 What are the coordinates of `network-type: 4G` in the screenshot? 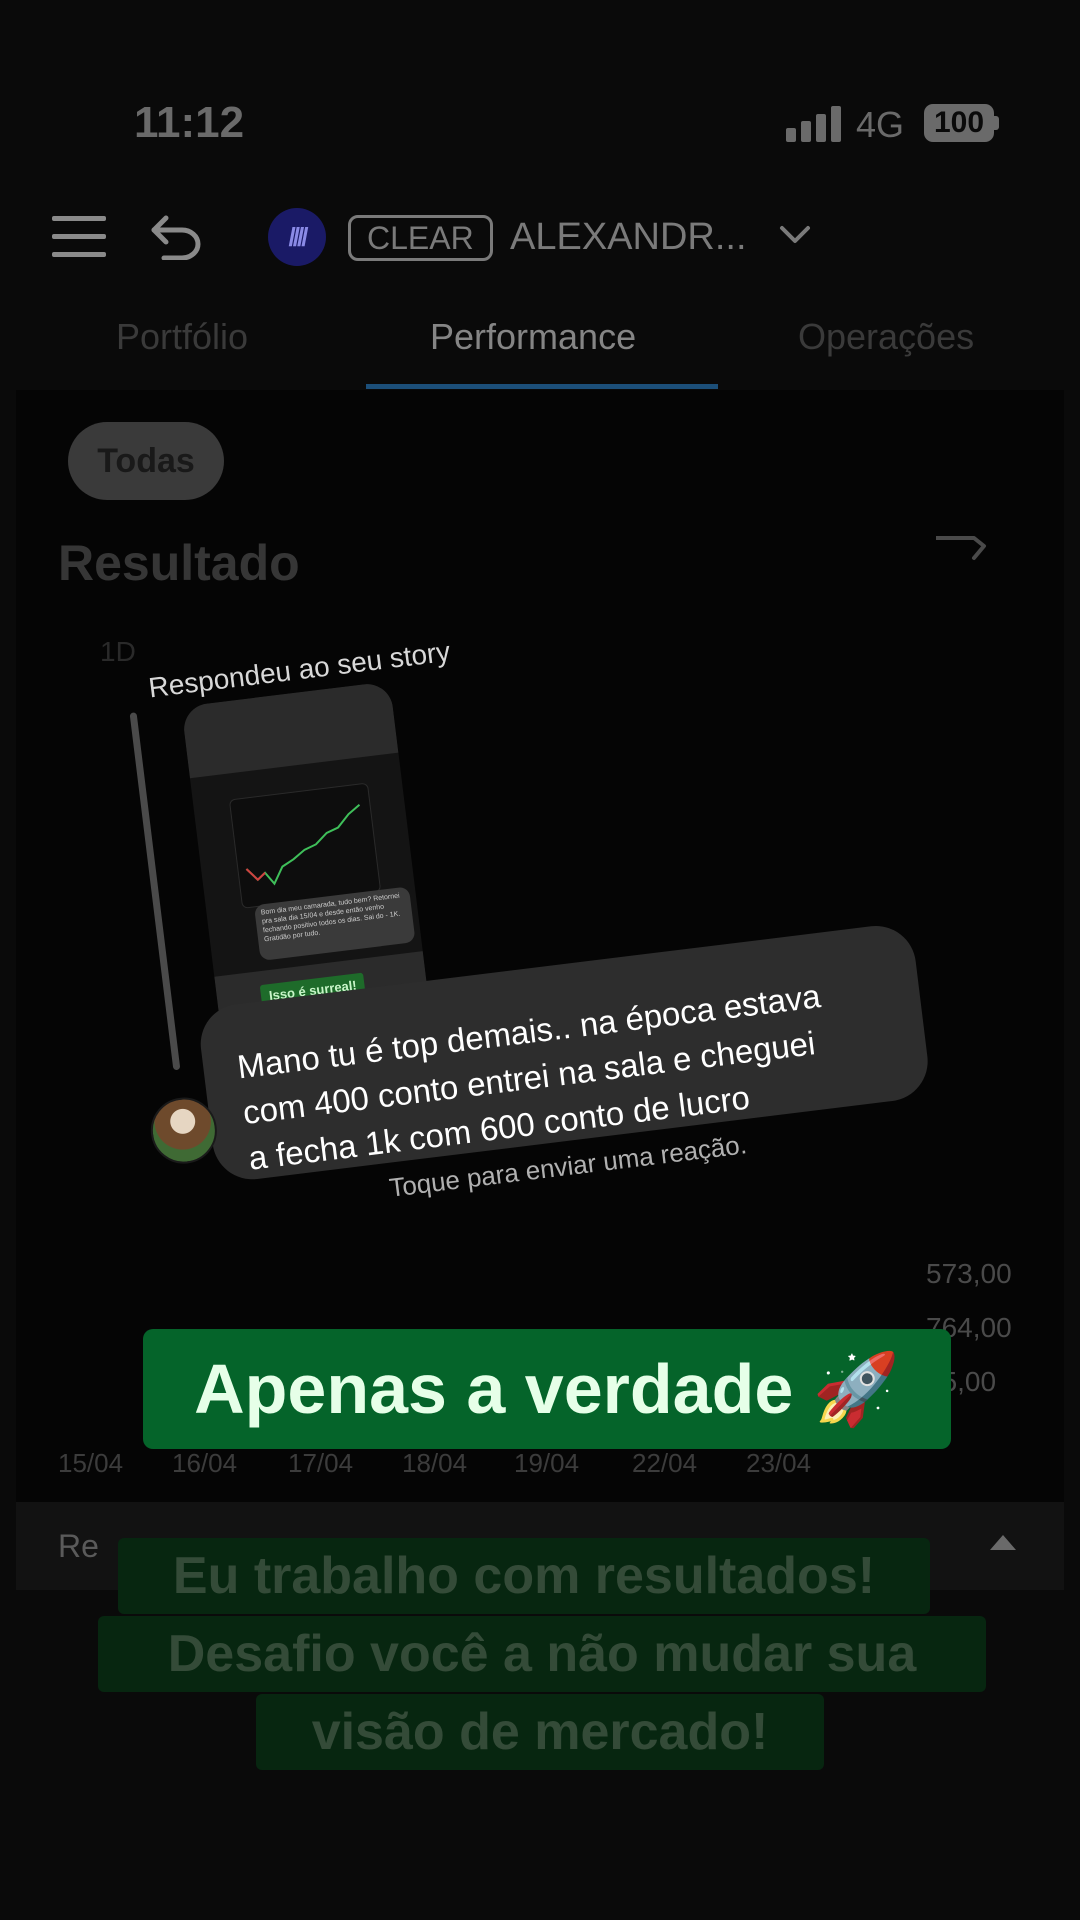 It's located at (880, 124).